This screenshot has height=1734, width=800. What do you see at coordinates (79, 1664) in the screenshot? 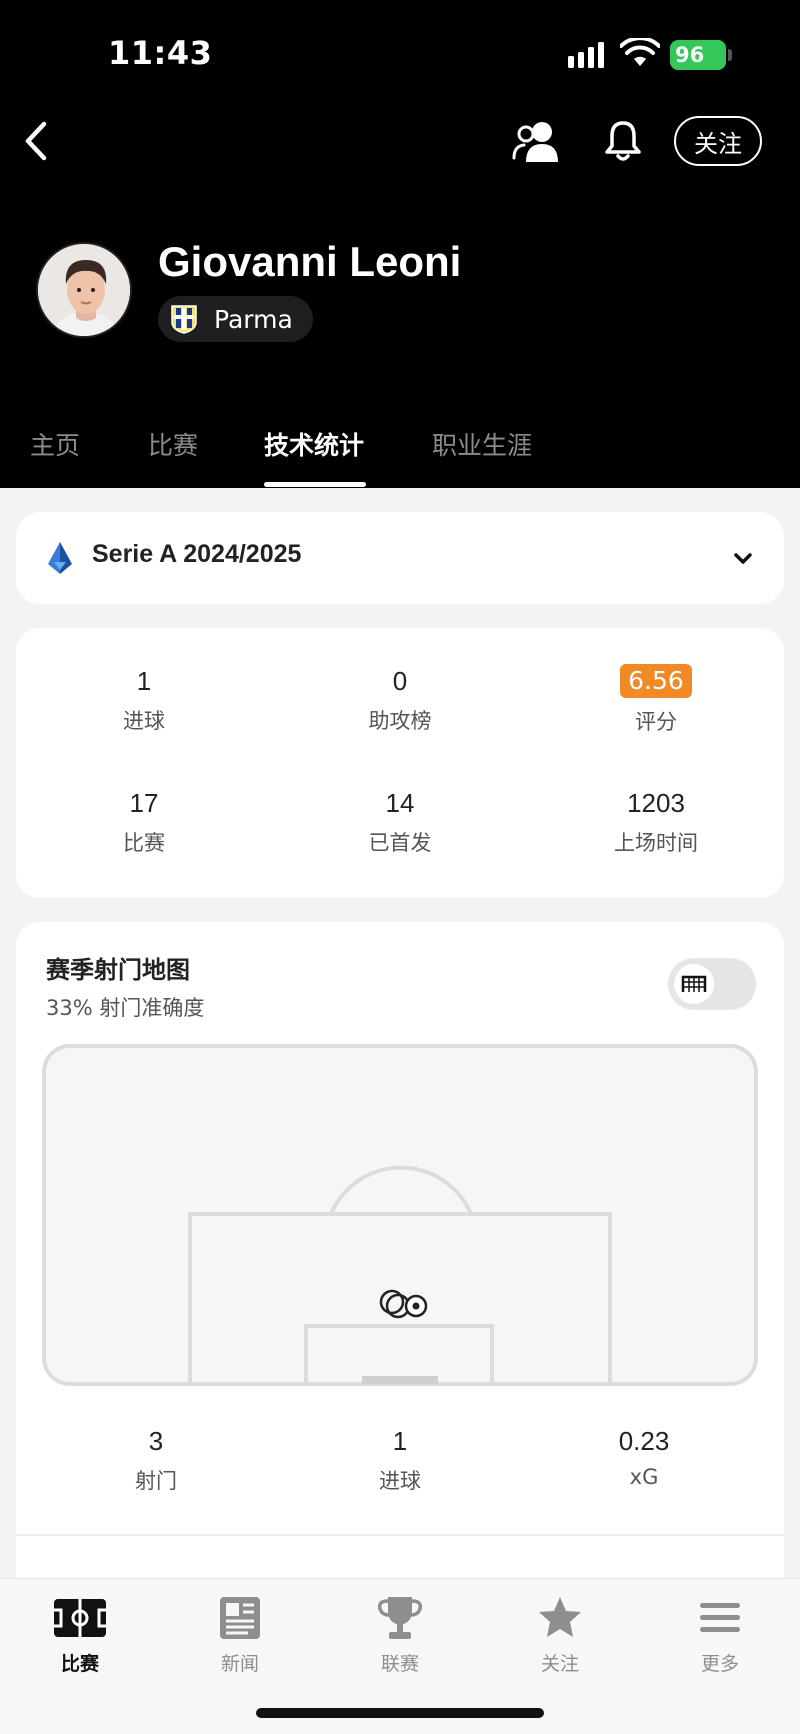
I see `nav-label: 比赛` at bounding box center [79, 1664].